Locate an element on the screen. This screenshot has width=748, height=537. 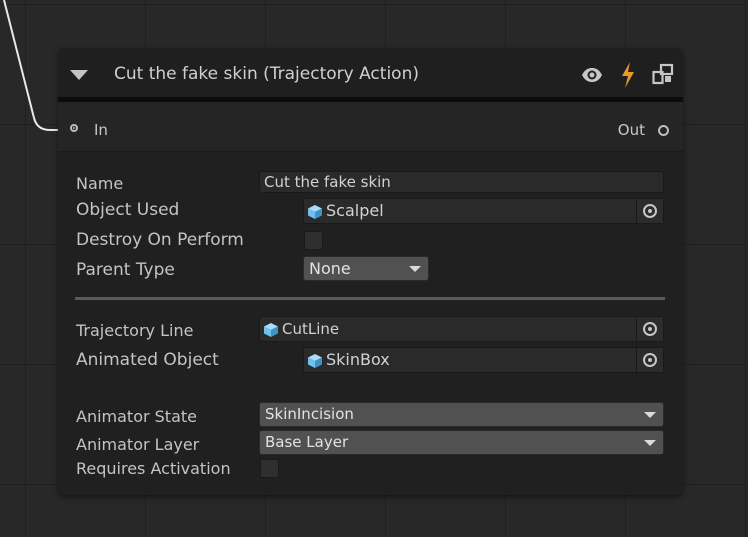
trajectory-line-field: CutLine is located at coordinates (461, 329).